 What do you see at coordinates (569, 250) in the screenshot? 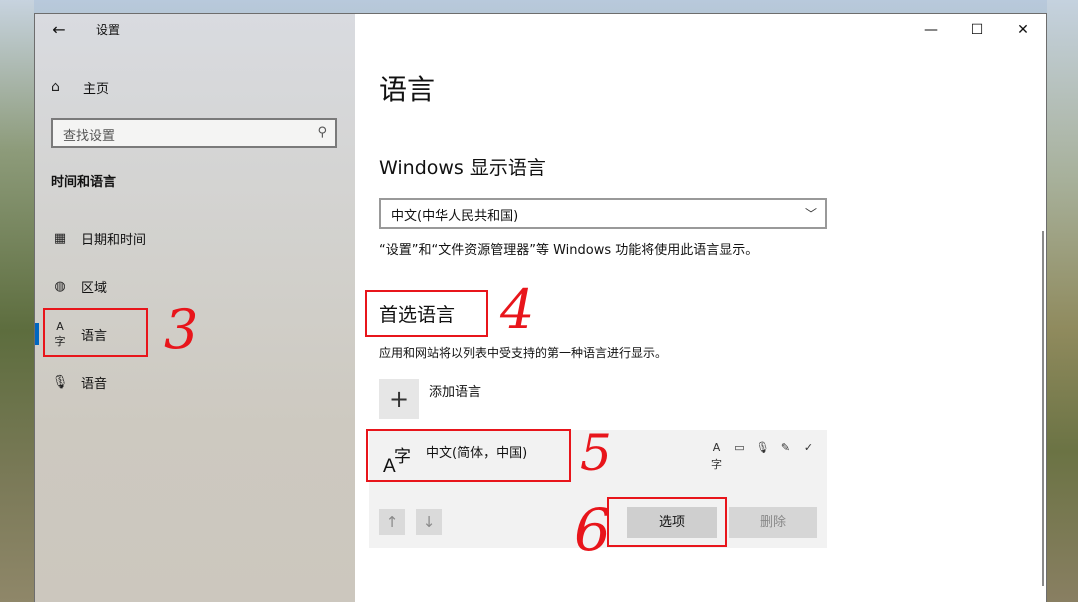
I see `display-language-description: “设置”和“文件资源管理器”等 Windows 功能将使用此语言显示。` at bounding box center [569, 250].